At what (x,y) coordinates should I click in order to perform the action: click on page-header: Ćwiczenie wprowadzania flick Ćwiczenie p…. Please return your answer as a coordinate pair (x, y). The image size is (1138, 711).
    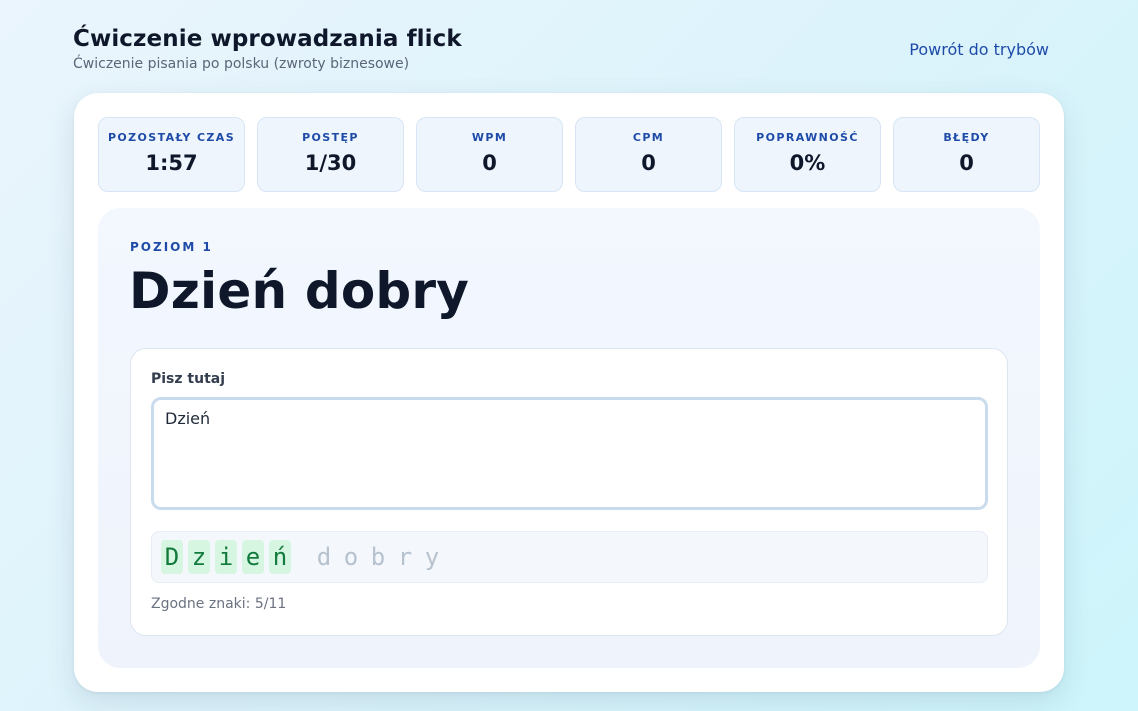
    Looking at the image, I should click on (568, 52).